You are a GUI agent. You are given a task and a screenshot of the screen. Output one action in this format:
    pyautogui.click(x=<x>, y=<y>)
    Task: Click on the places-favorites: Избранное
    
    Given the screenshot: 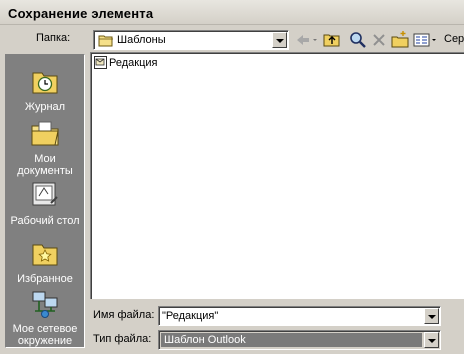 What is the action you would take?
    pyautogui.click(x=45, y=261)
    